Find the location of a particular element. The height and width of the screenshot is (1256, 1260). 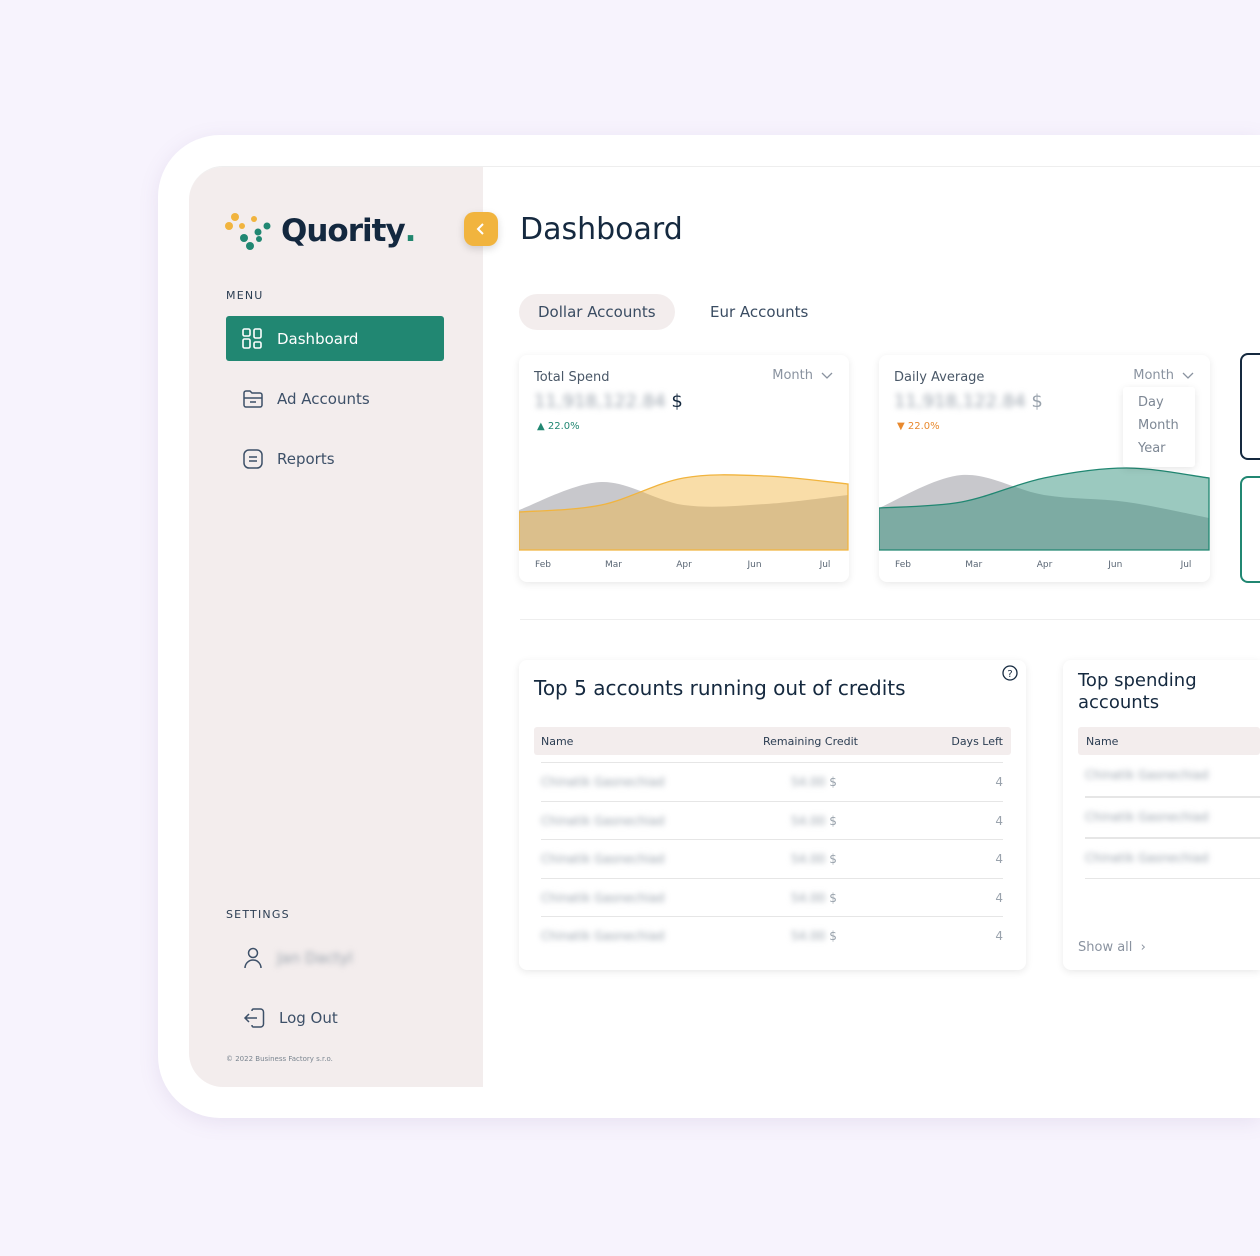

card-title: Top 5 accounts running out of credits is located at coordinates (720, 688).